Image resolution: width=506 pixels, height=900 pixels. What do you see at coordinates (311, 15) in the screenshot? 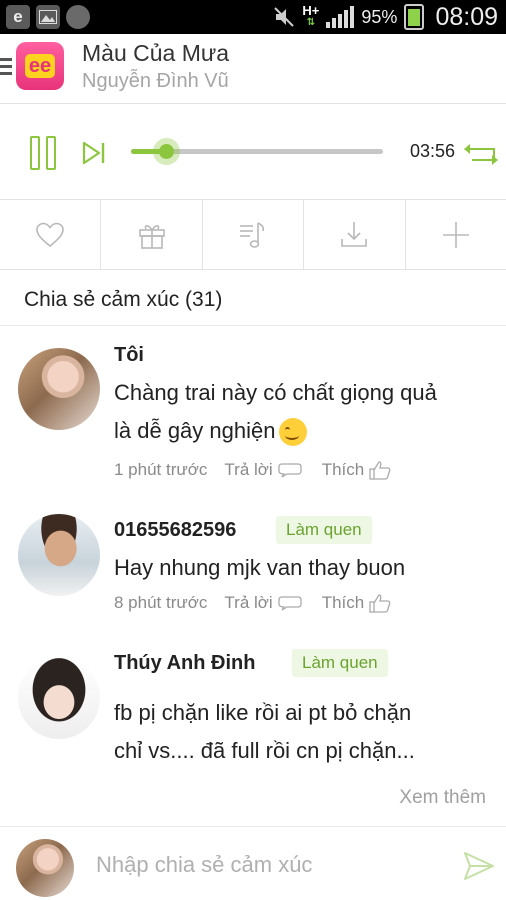
I see `network-type: H+ ⇅` at bounding box center [311, 15].